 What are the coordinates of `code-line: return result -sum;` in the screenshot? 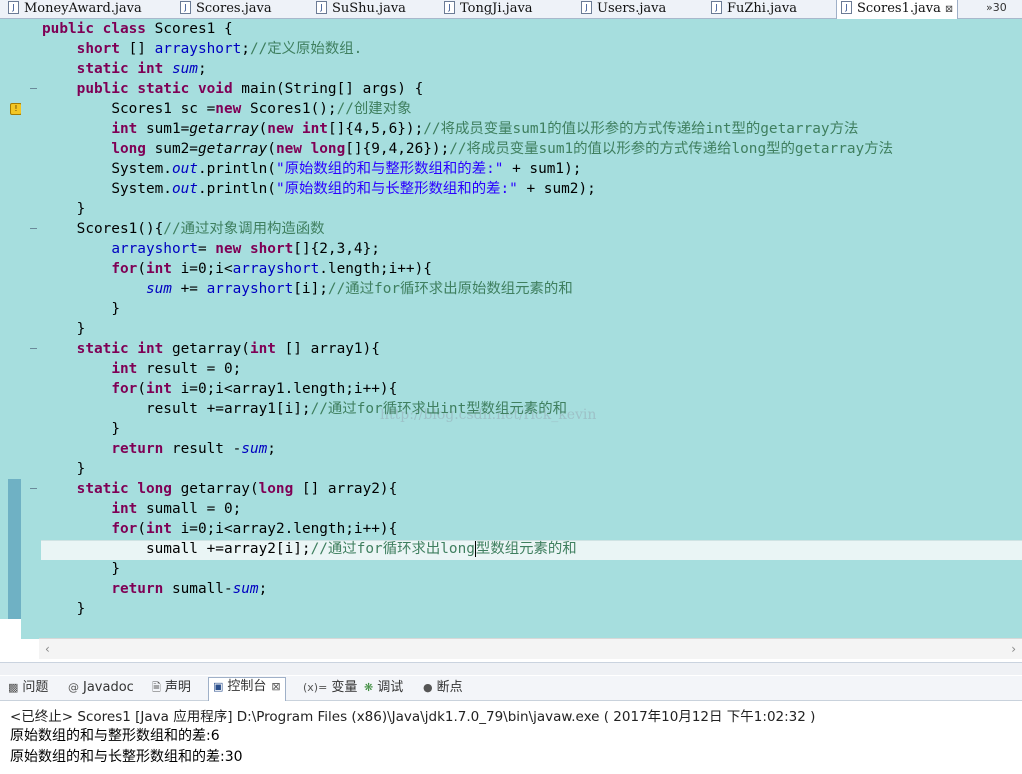 It's located at (193, 449).